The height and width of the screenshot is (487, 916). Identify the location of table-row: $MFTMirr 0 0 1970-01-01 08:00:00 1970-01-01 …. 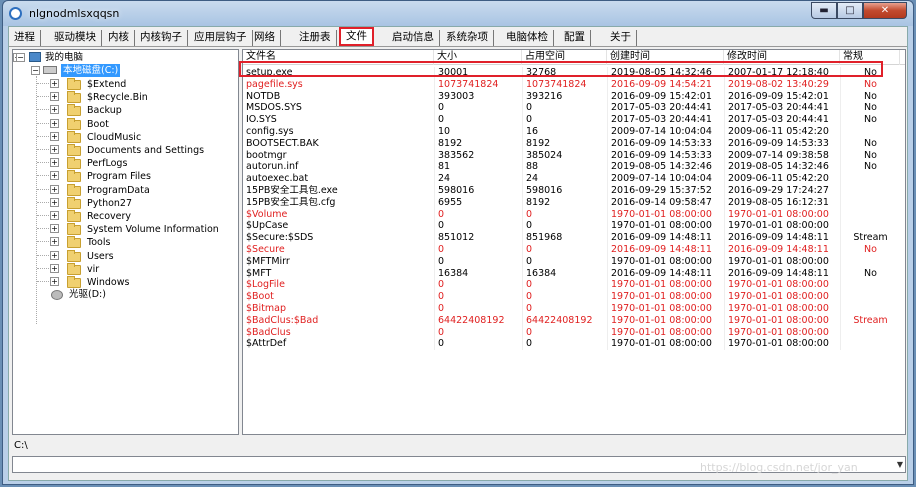
(574, 261).